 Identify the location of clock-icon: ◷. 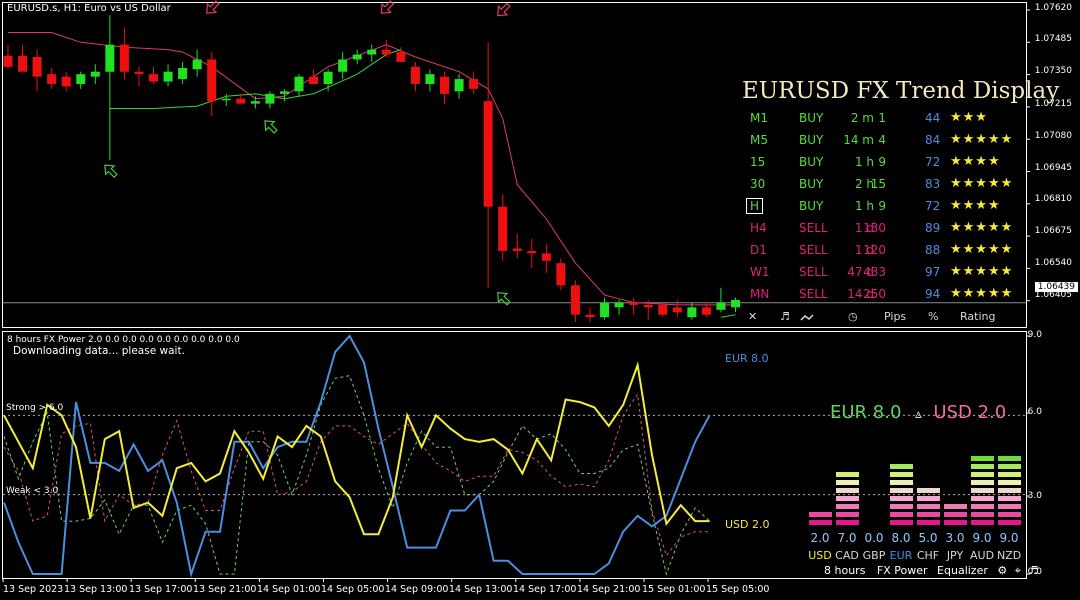
(853, 316).